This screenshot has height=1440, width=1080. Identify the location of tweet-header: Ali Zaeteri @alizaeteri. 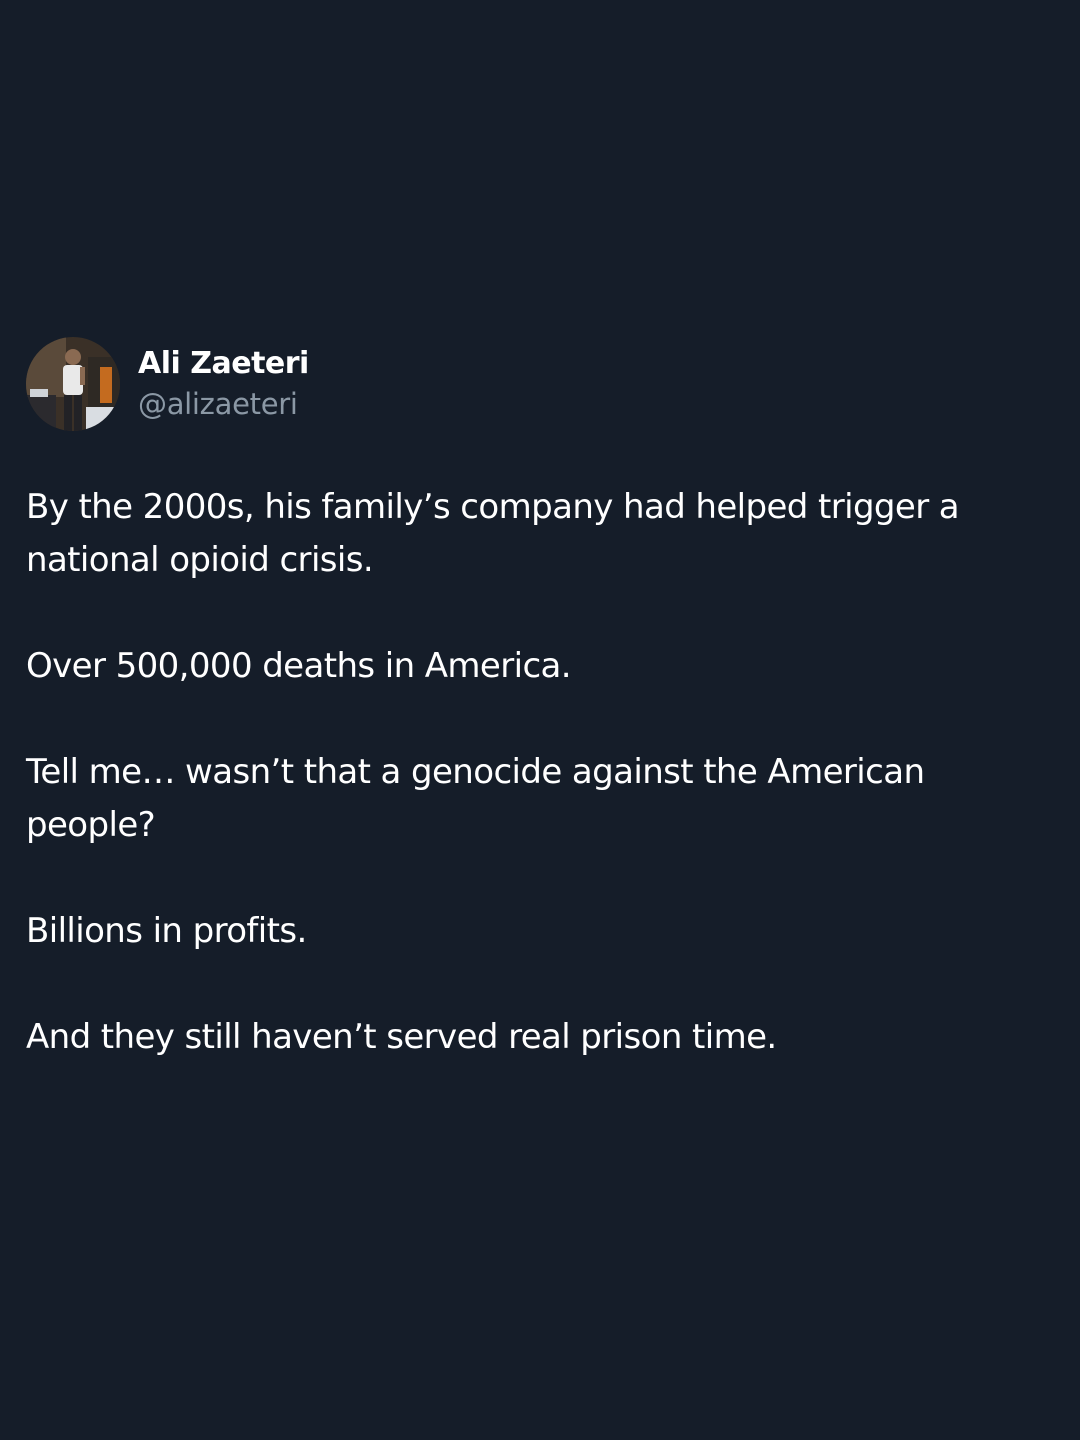
(531, 384).